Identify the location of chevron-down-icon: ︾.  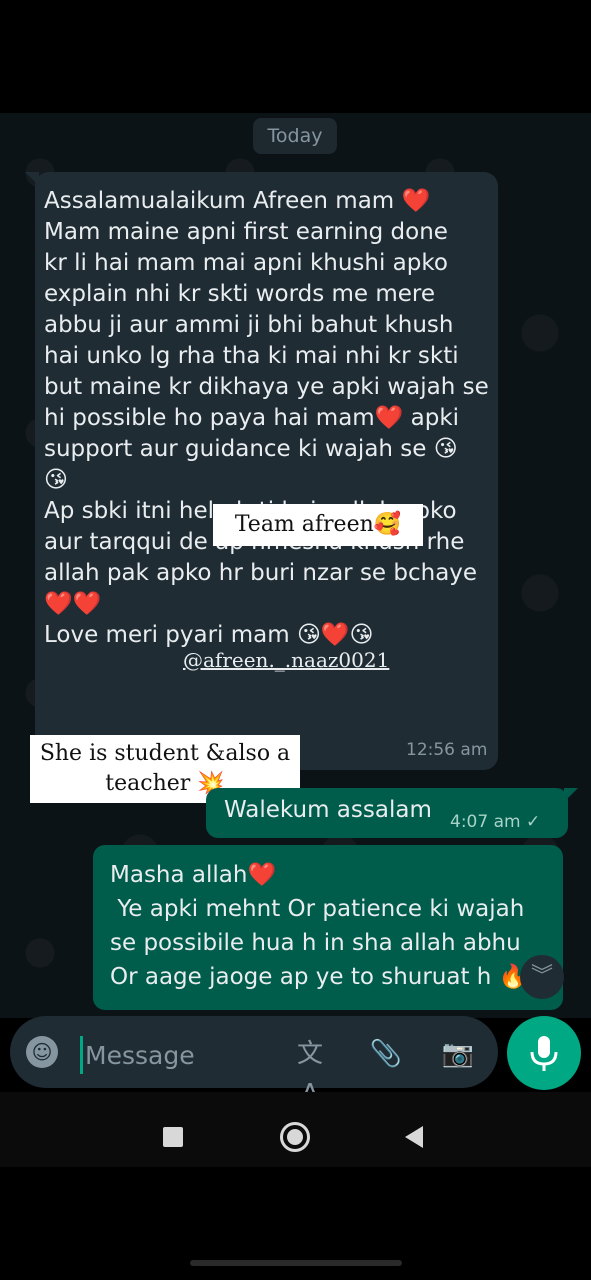
(541, 976).